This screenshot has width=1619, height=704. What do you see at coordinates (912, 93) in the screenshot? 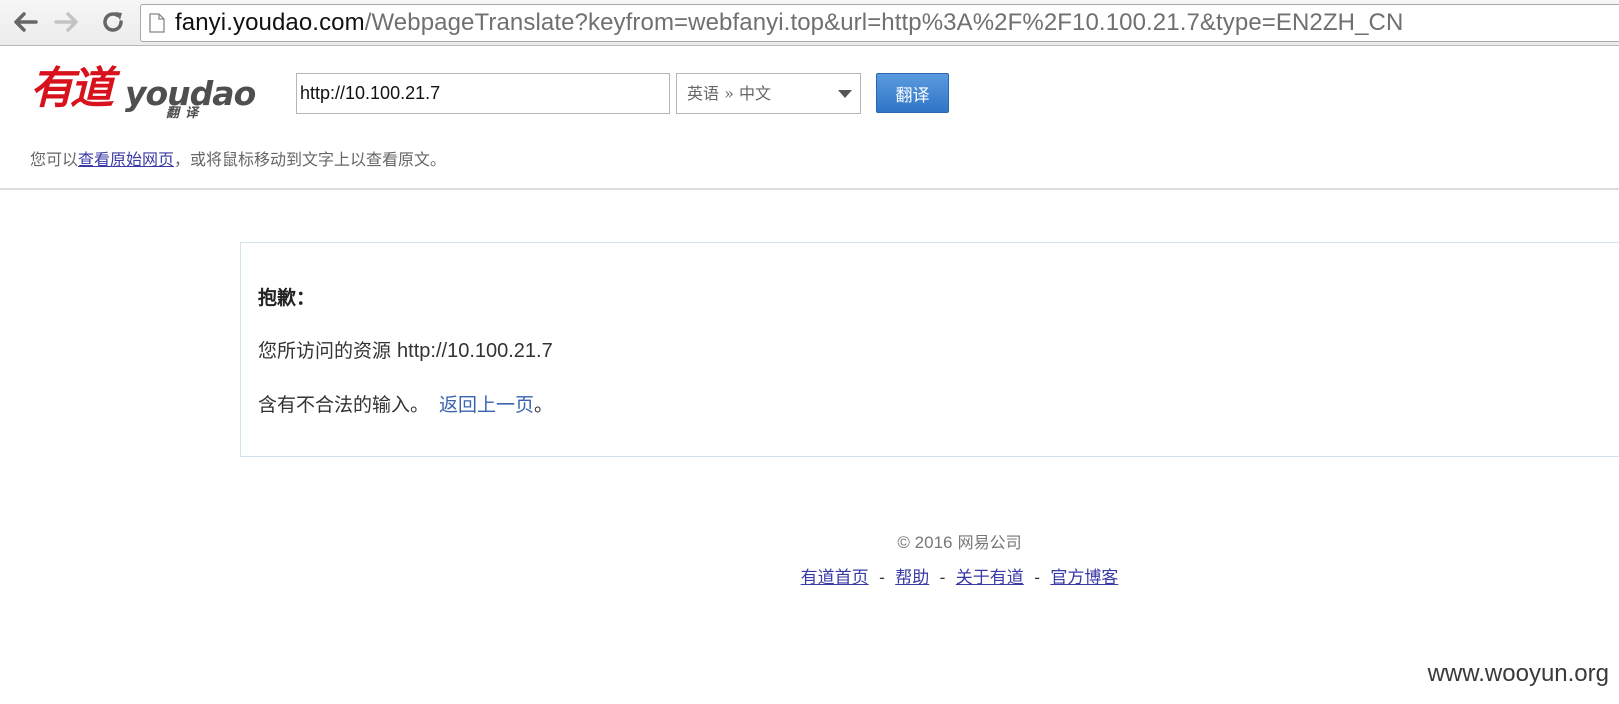
I see `translate-button: 翻译` at bounding box center [912, 93].